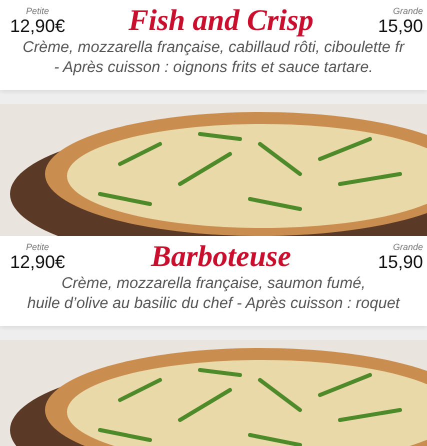  I want to click on pizza-description: Crème, mozzarella française, saumon fumé, huile d’olive au basilic du chef - Après cuisson : roquet, so click(214, 294).